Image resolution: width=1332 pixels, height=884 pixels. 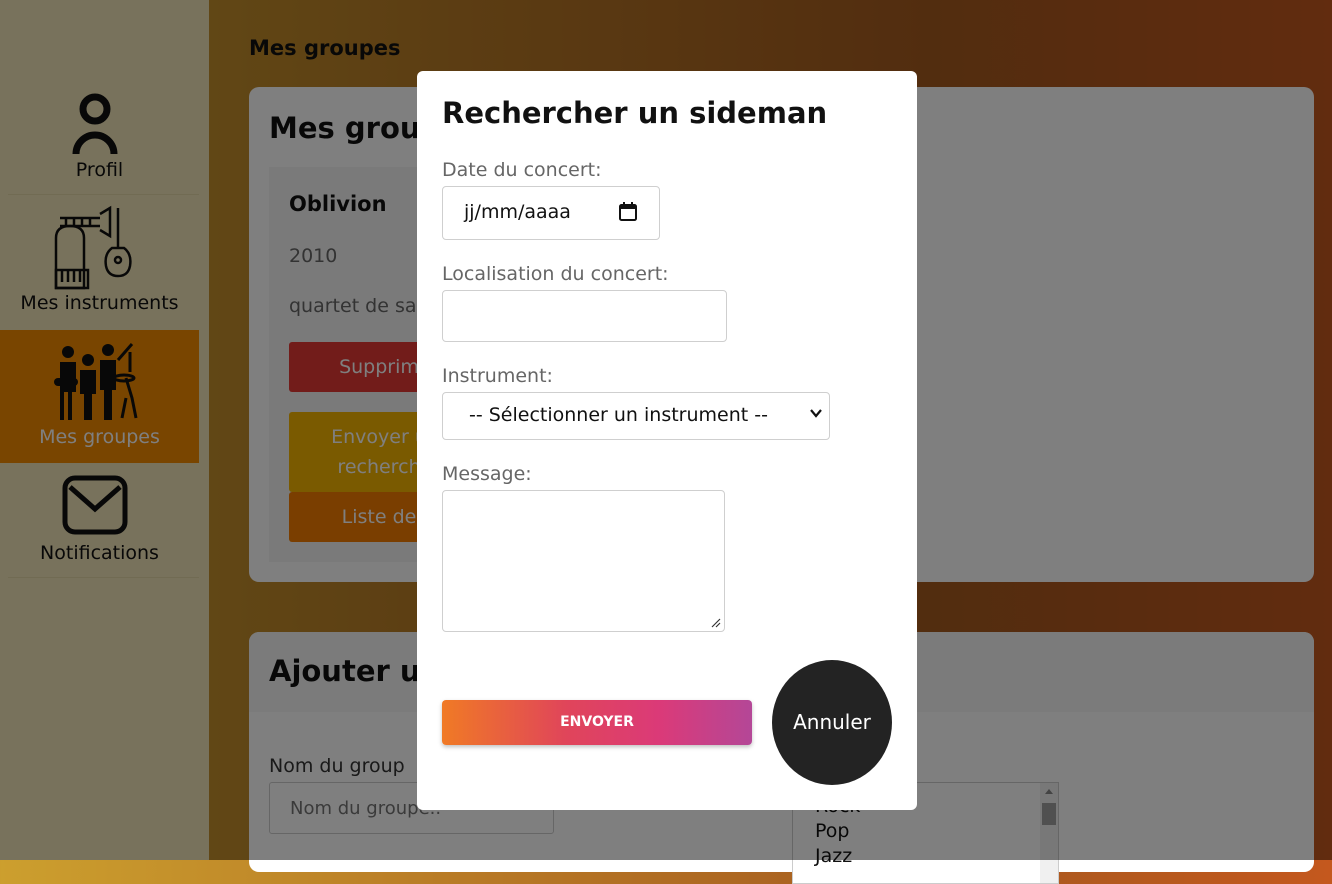 What do you see at coordinates (522, 170) in the screenshot?
I see `date-label: Date du concert:` at bounding box center [522, 170].